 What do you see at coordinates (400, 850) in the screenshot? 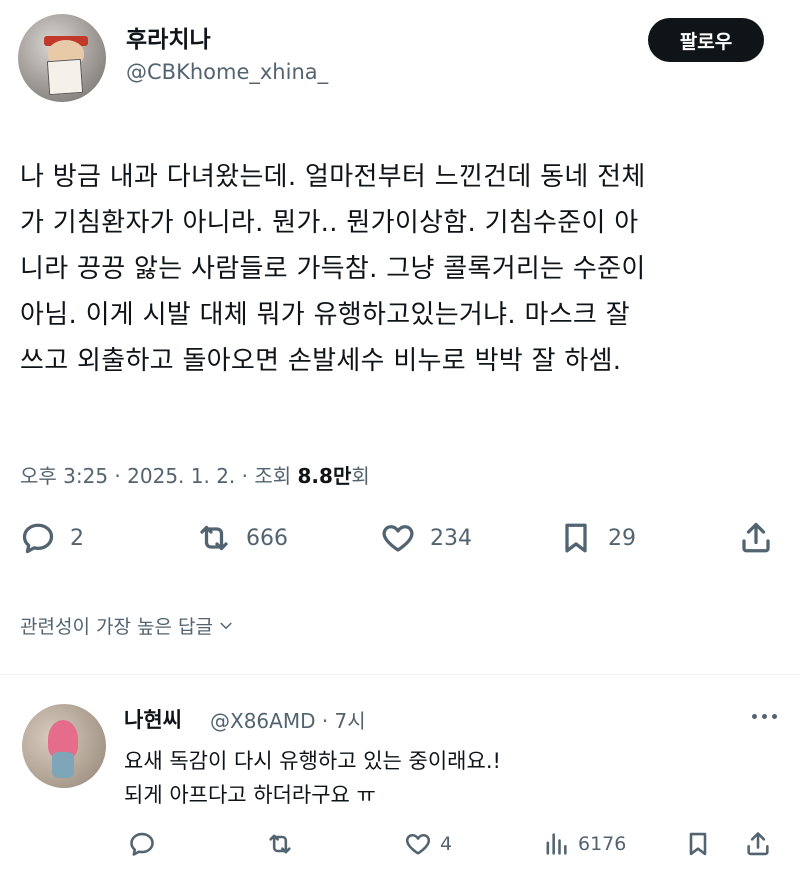
I see `reply-actions: 4 6176` at bounding box center [400, 850].